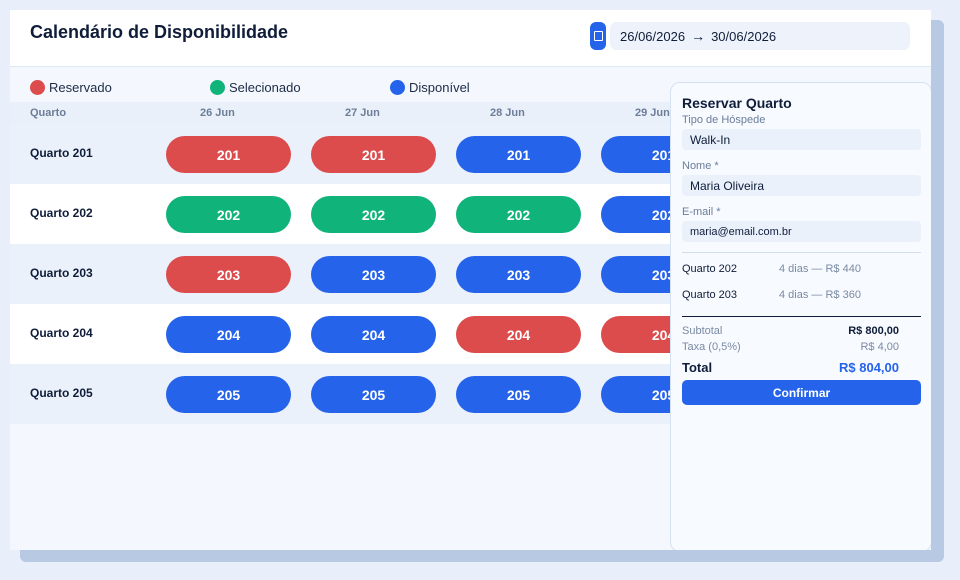 Image resolution: width=960 pixels, height=580 pixels. What do you see at coordinates (741, 231) in the screenshot?
I see `email-value: maria@email.com.br` at bounding box center [741, 231].